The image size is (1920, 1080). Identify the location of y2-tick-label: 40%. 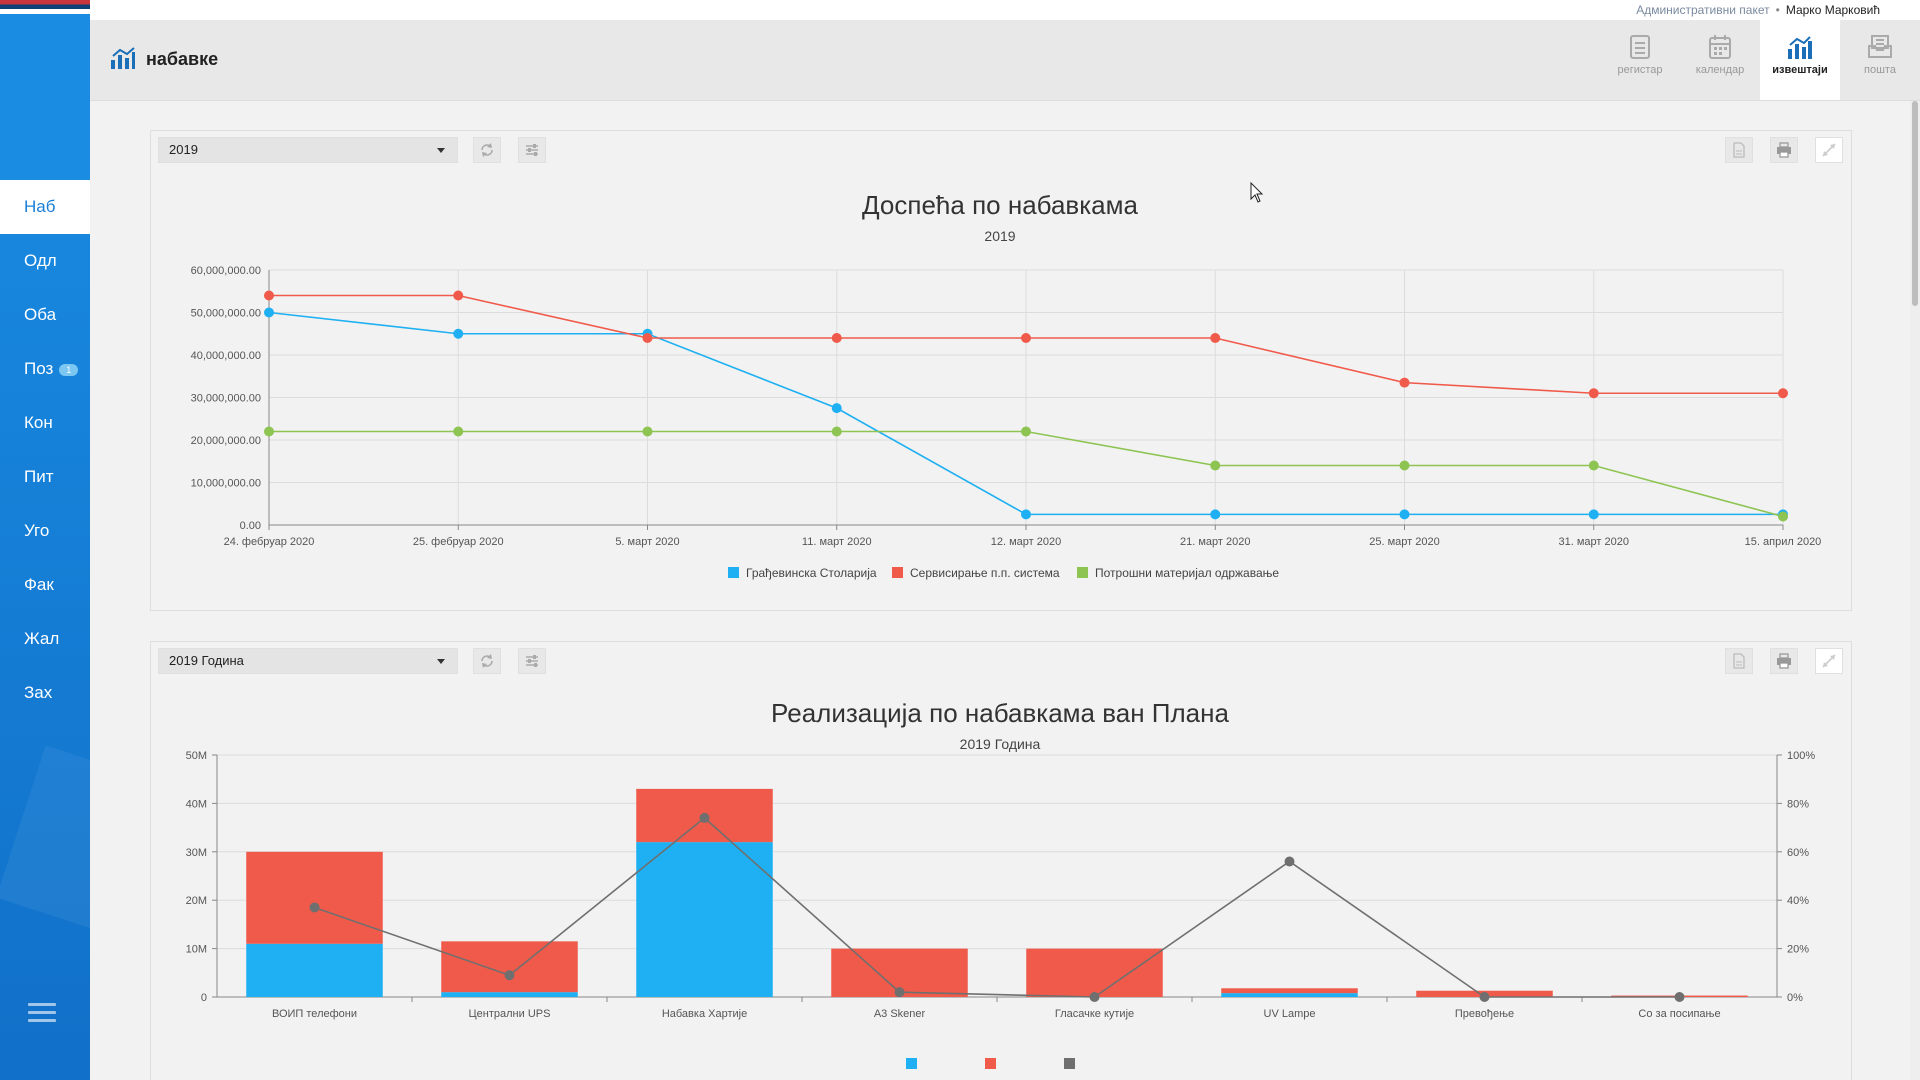
(1798, 901).